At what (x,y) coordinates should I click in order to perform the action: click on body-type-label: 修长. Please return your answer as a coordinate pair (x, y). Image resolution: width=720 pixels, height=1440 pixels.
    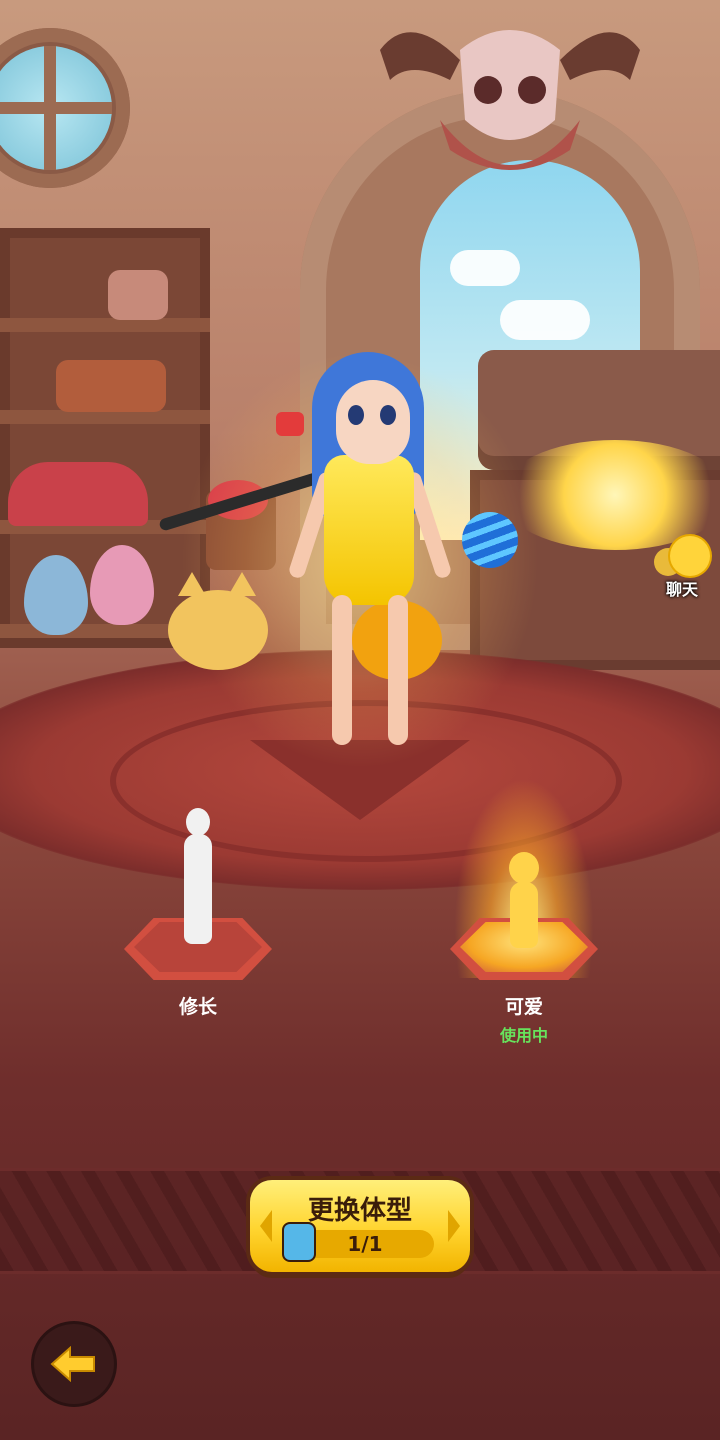
    Looking at the image, I should click on (197, 1007).